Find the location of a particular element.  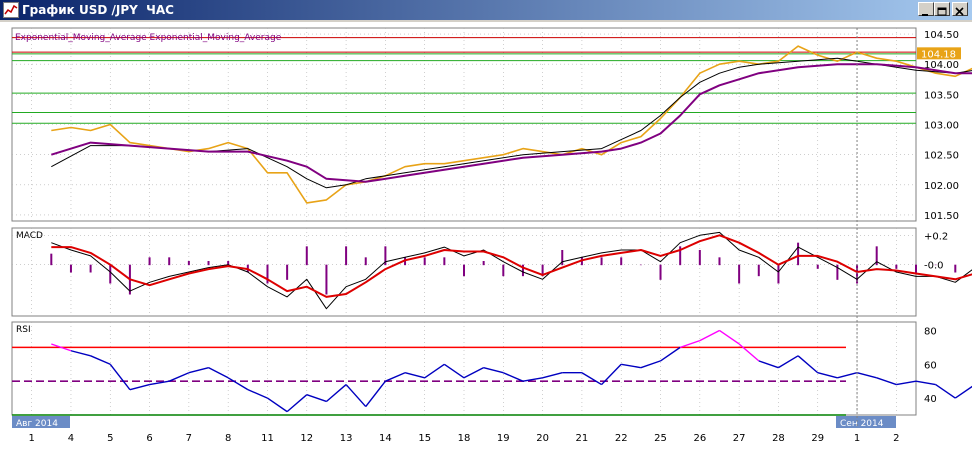

close-button is located at coordinates (960, 9).